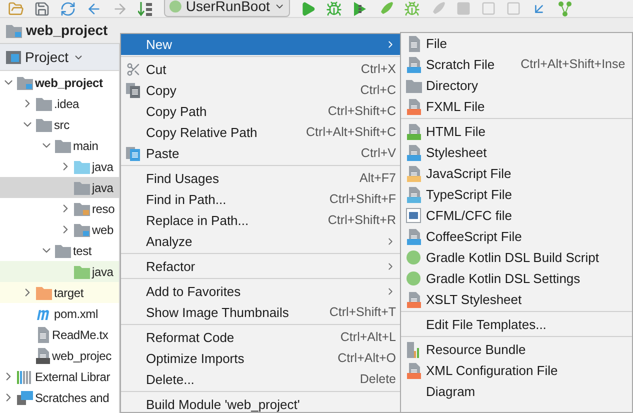 The image size is (633, 413). I want to click on menu-item: Diagram, so click(516, 391).